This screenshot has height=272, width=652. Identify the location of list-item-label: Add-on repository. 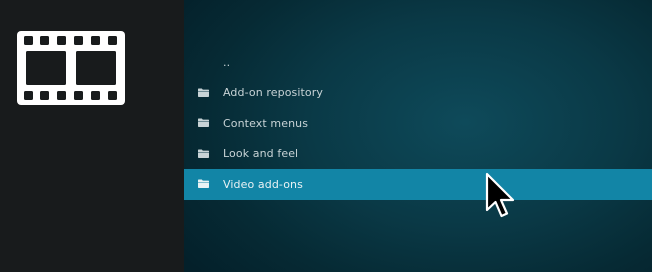
(273, 93).